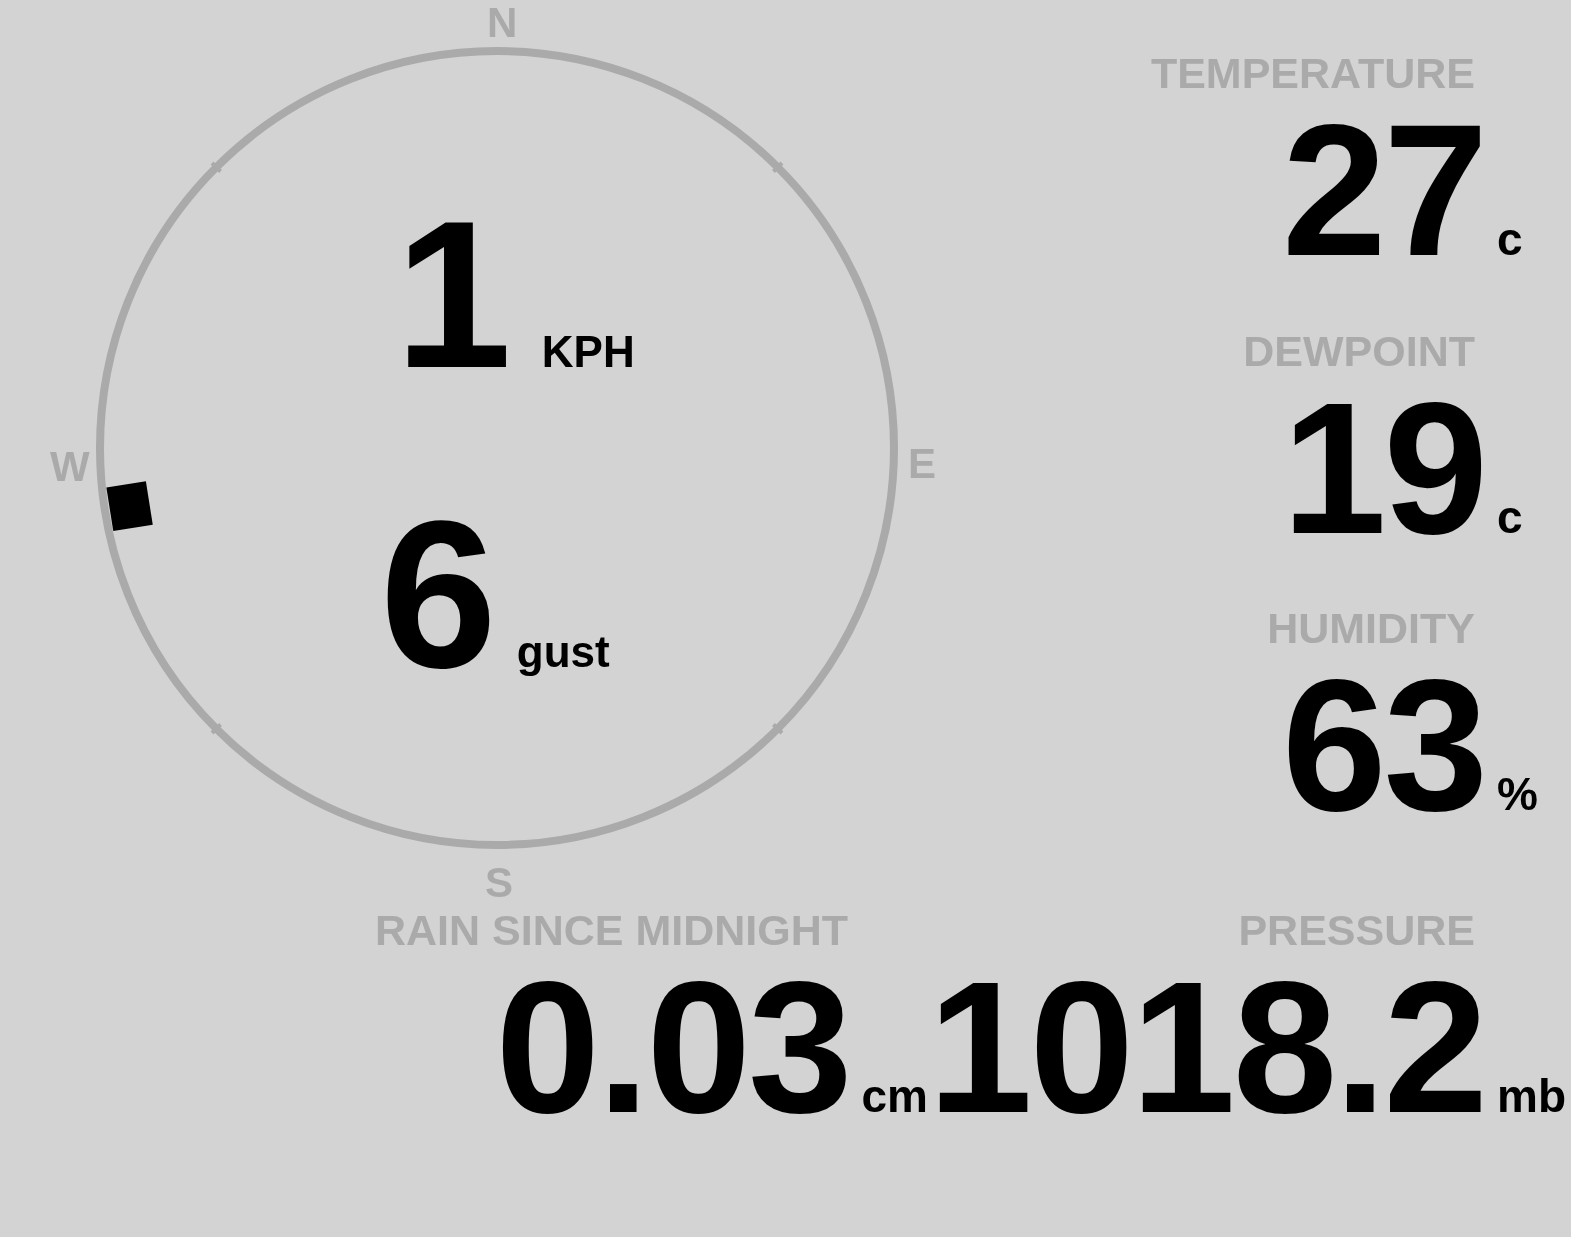 The image size is (1571, 1237). I want to click on reading-value: 19, so click(1383, 468).